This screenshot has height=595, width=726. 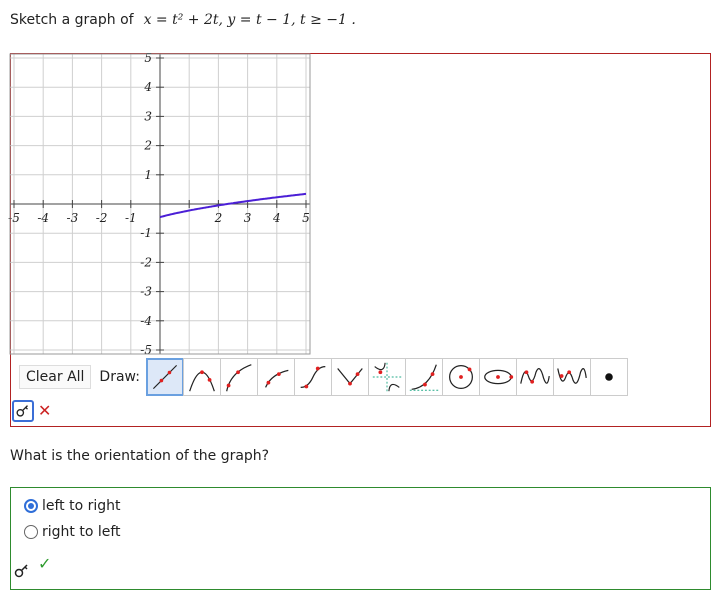 What do you see at coordinates (218, 218) in the screenshot?
I see `x-tick-label: 2` at bounding box center [218, 218].